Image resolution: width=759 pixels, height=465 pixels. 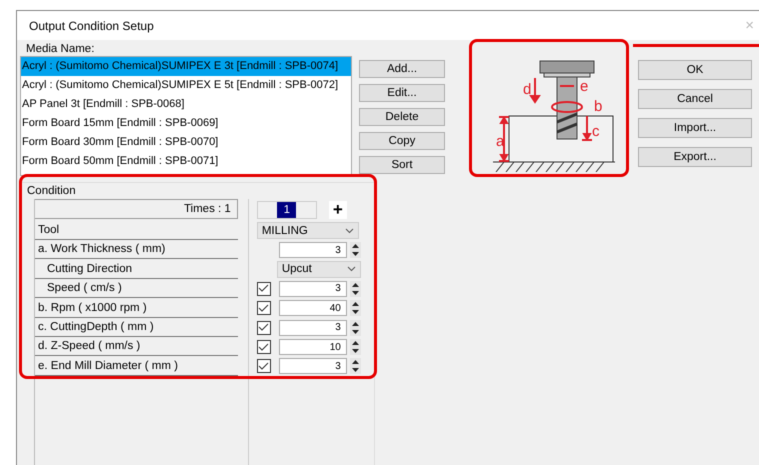 I want to click on parameter-label: d. Z-Speed ( mm/s ), so click(x=136, y=347).